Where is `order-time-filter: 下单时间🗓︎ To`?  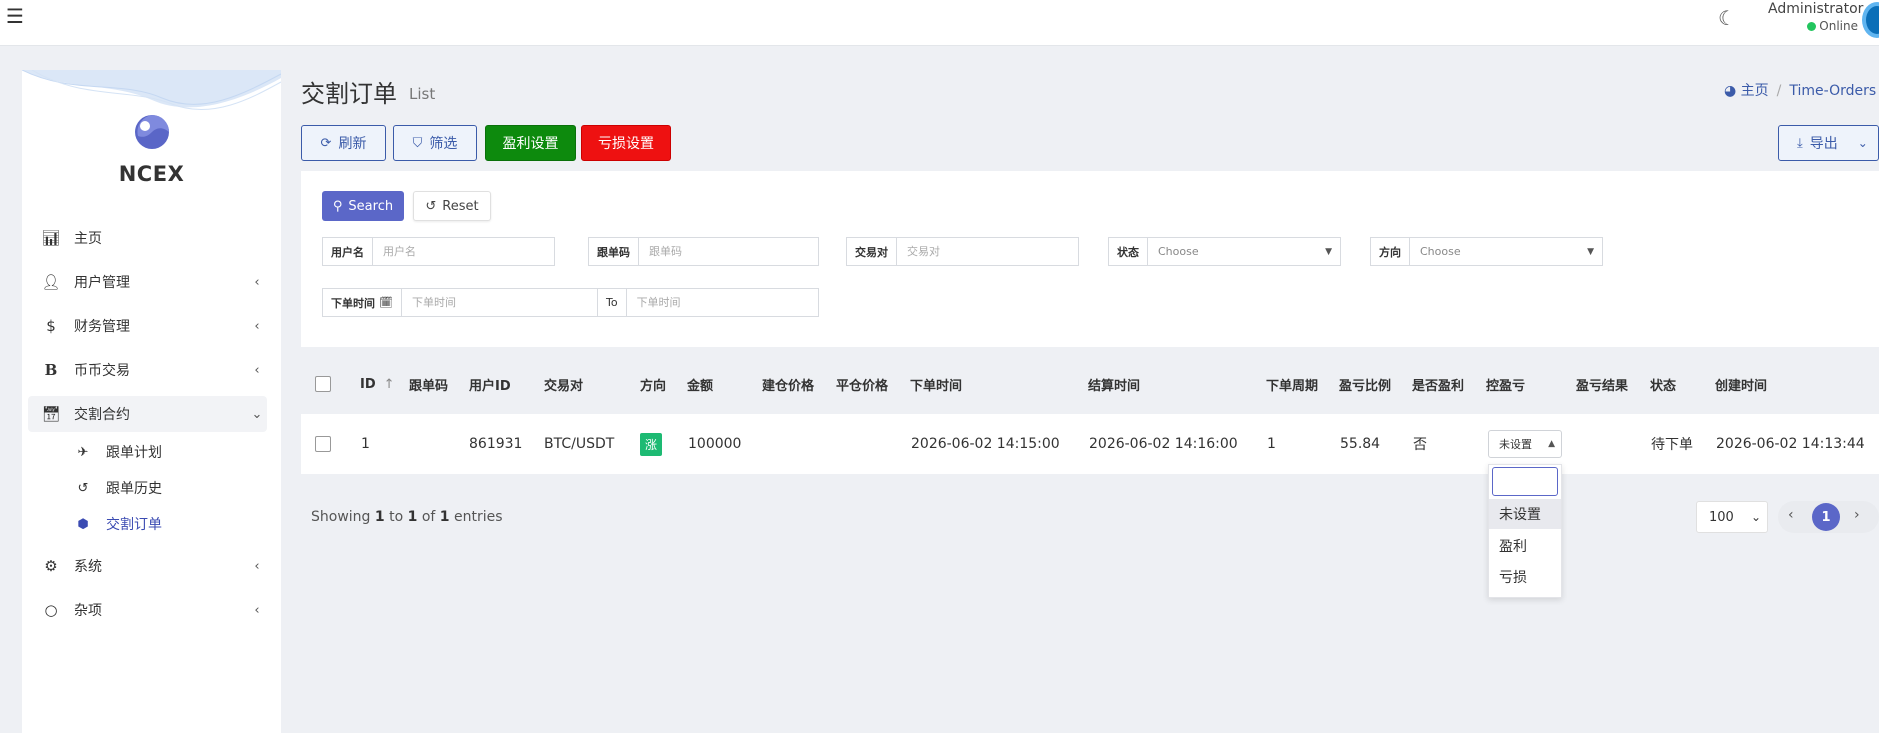
order-time-filter: 下单时间🗓︎ To is located at coordinates (570, 302).